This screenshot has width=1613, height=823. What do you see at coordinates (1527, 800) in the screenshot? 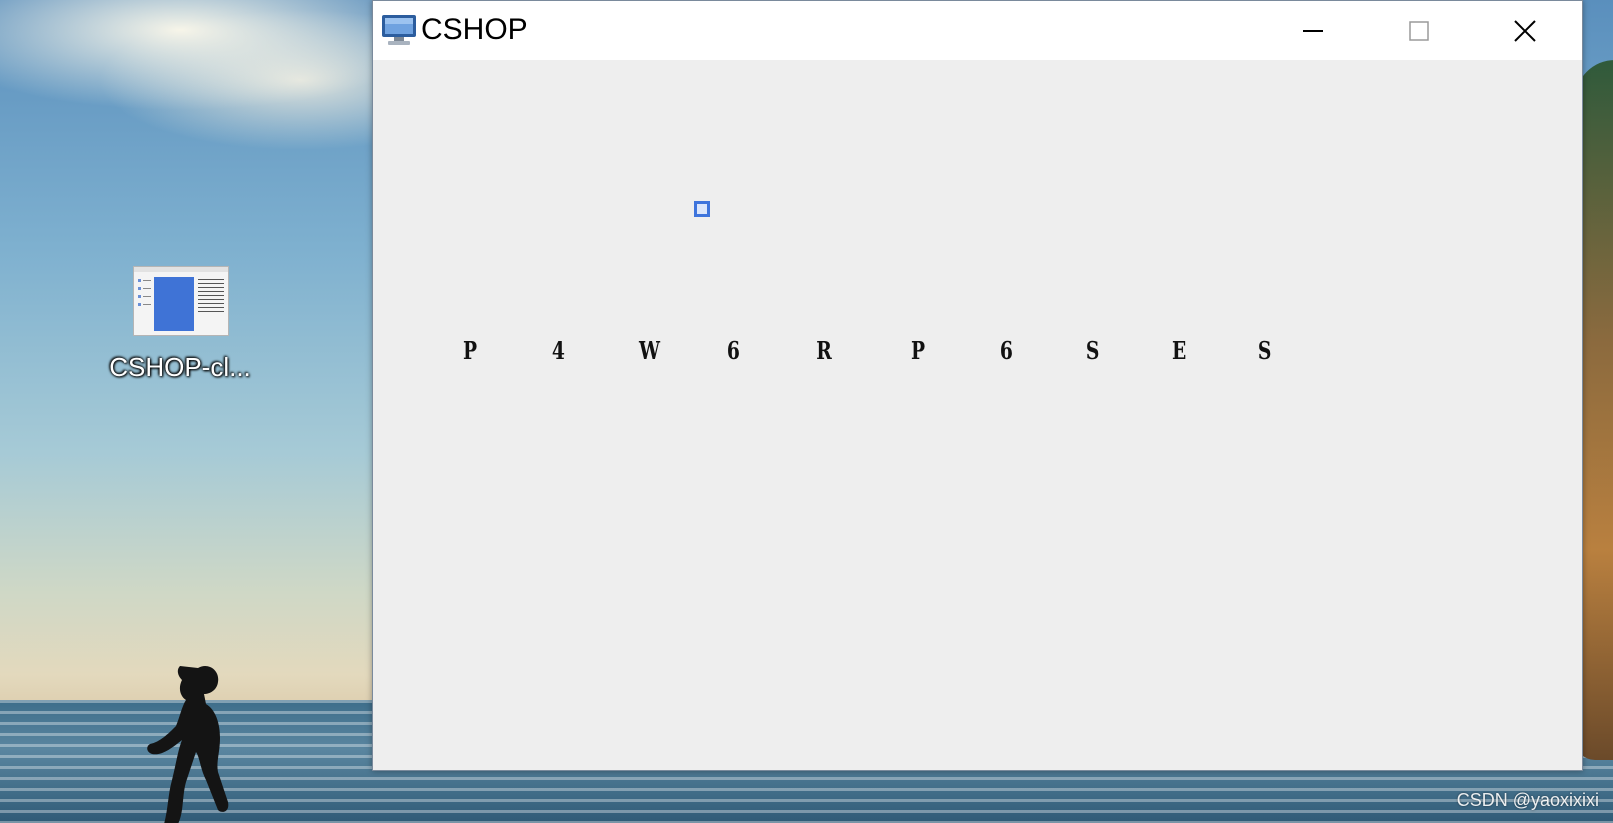
I see `watermark: CSDN @yaoxixixi` at bounding box center [1527, 800].